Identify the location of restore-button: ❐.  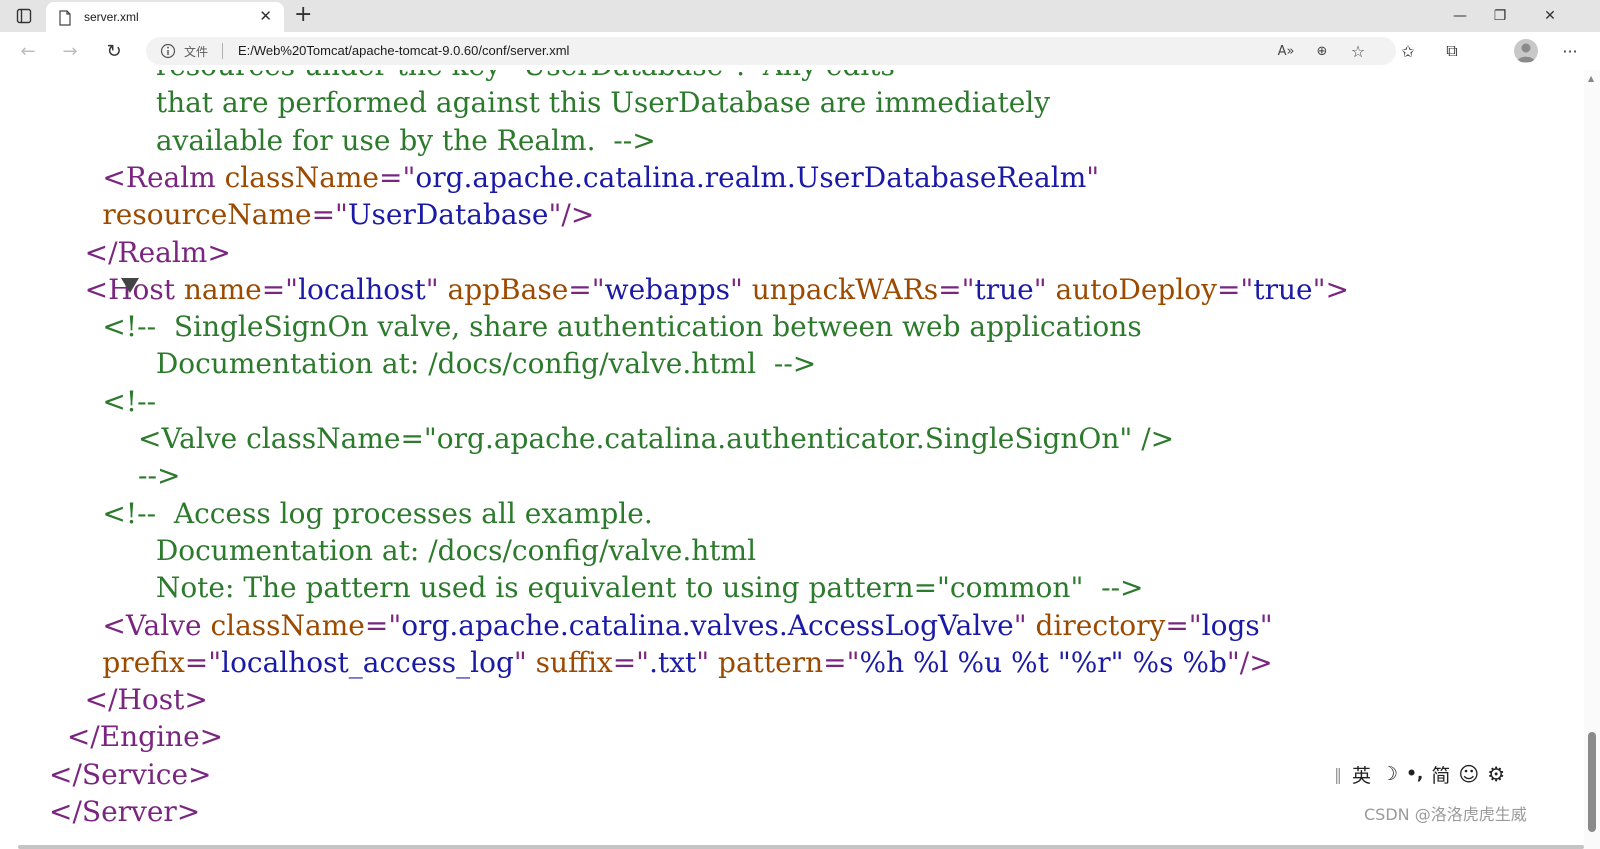
(1500, 16).